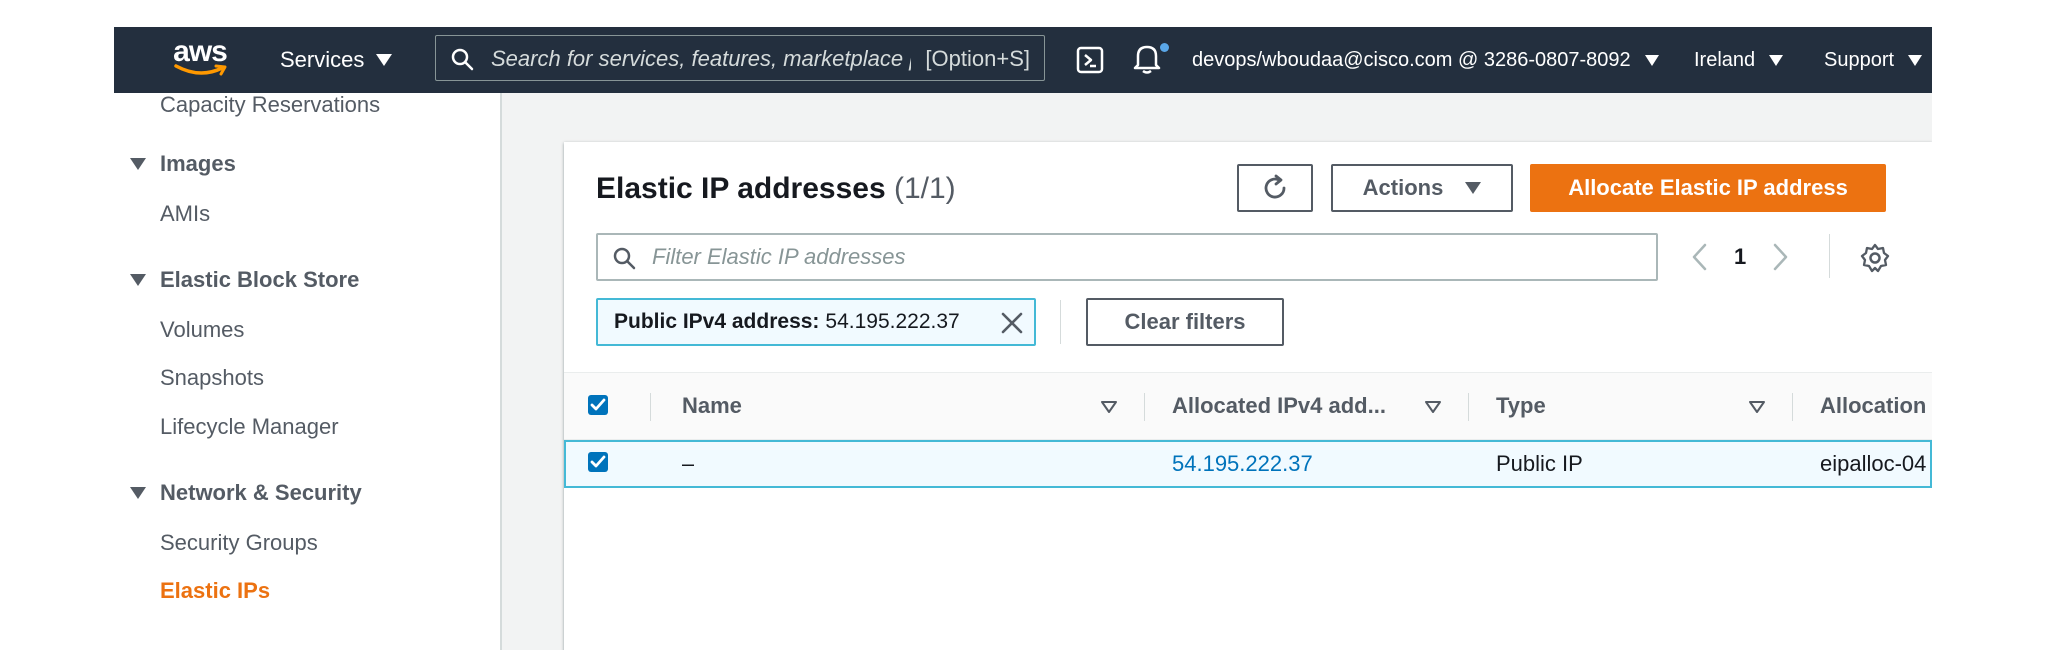 The width and height of the screenshot is (2046, 650). I want to click on sidebar-item-snapshots: Snapshots, so click(212, 378).